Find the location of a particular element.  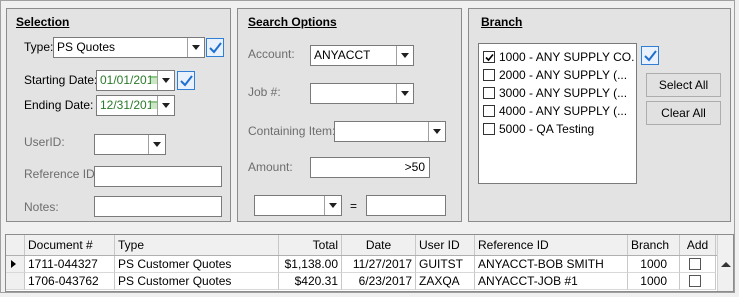

cell-user-id: GUITST is located at coordinates (445, 264).